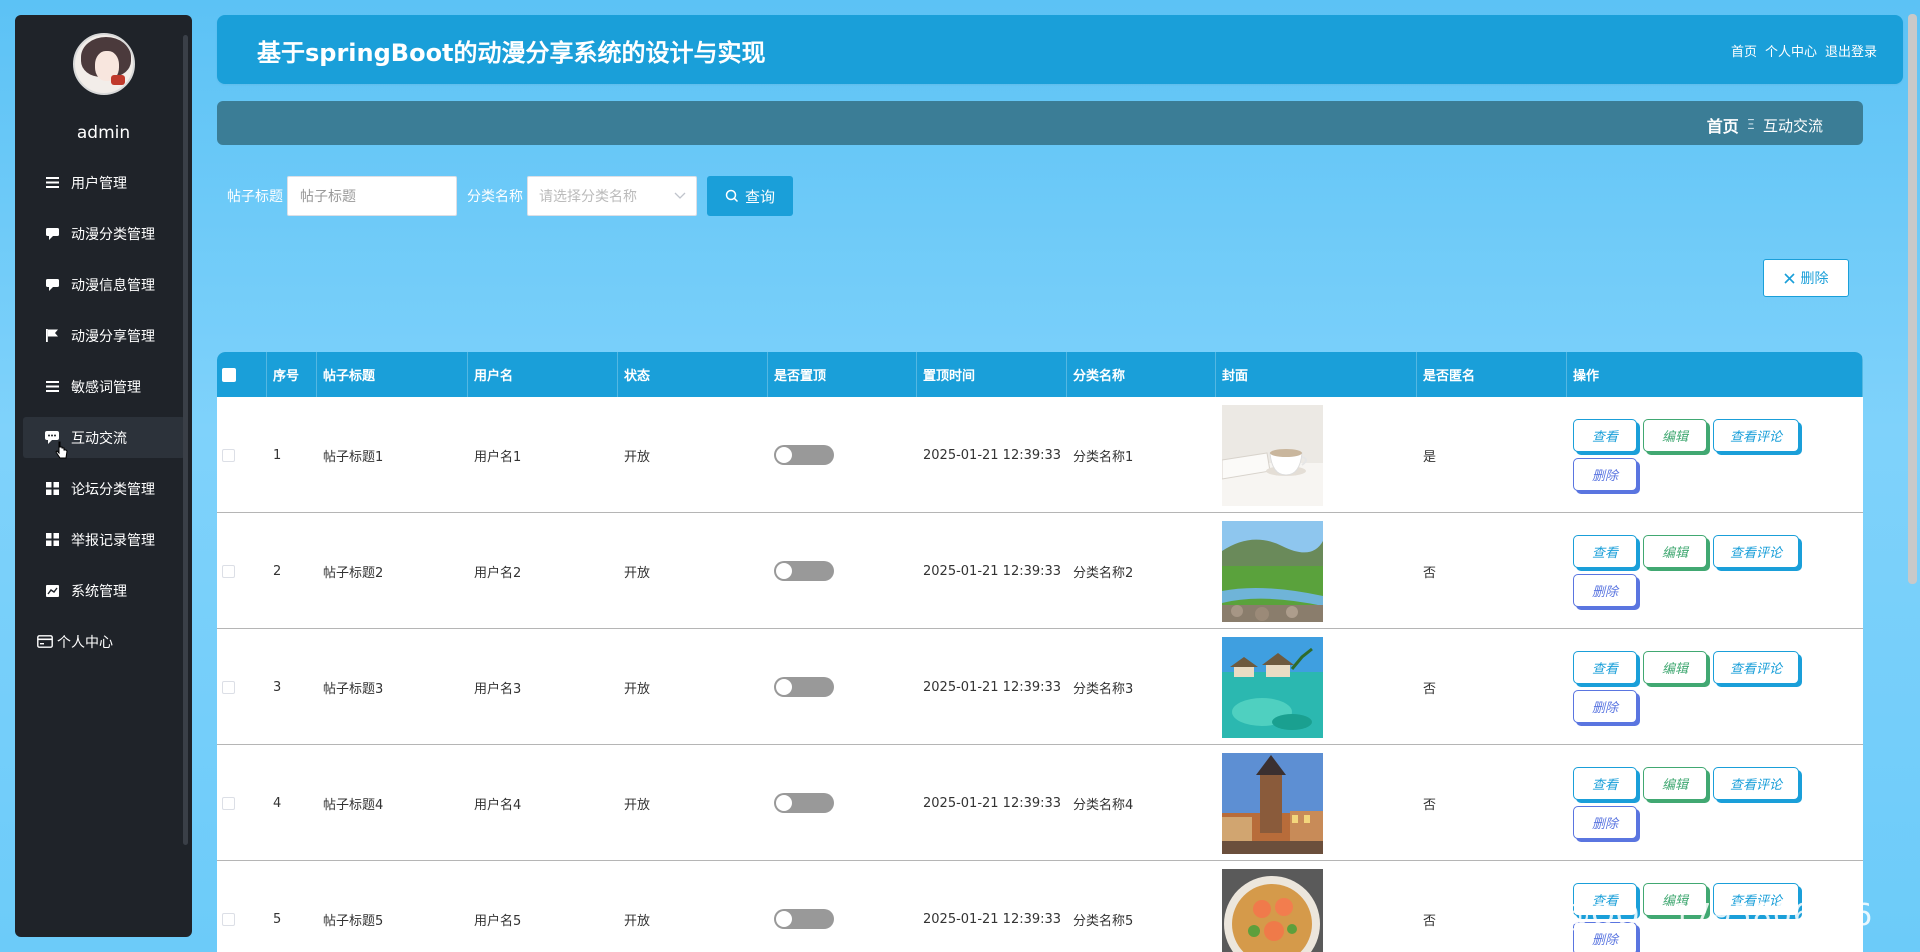  I want to click on select-all-checkbox, so click(229, 374).